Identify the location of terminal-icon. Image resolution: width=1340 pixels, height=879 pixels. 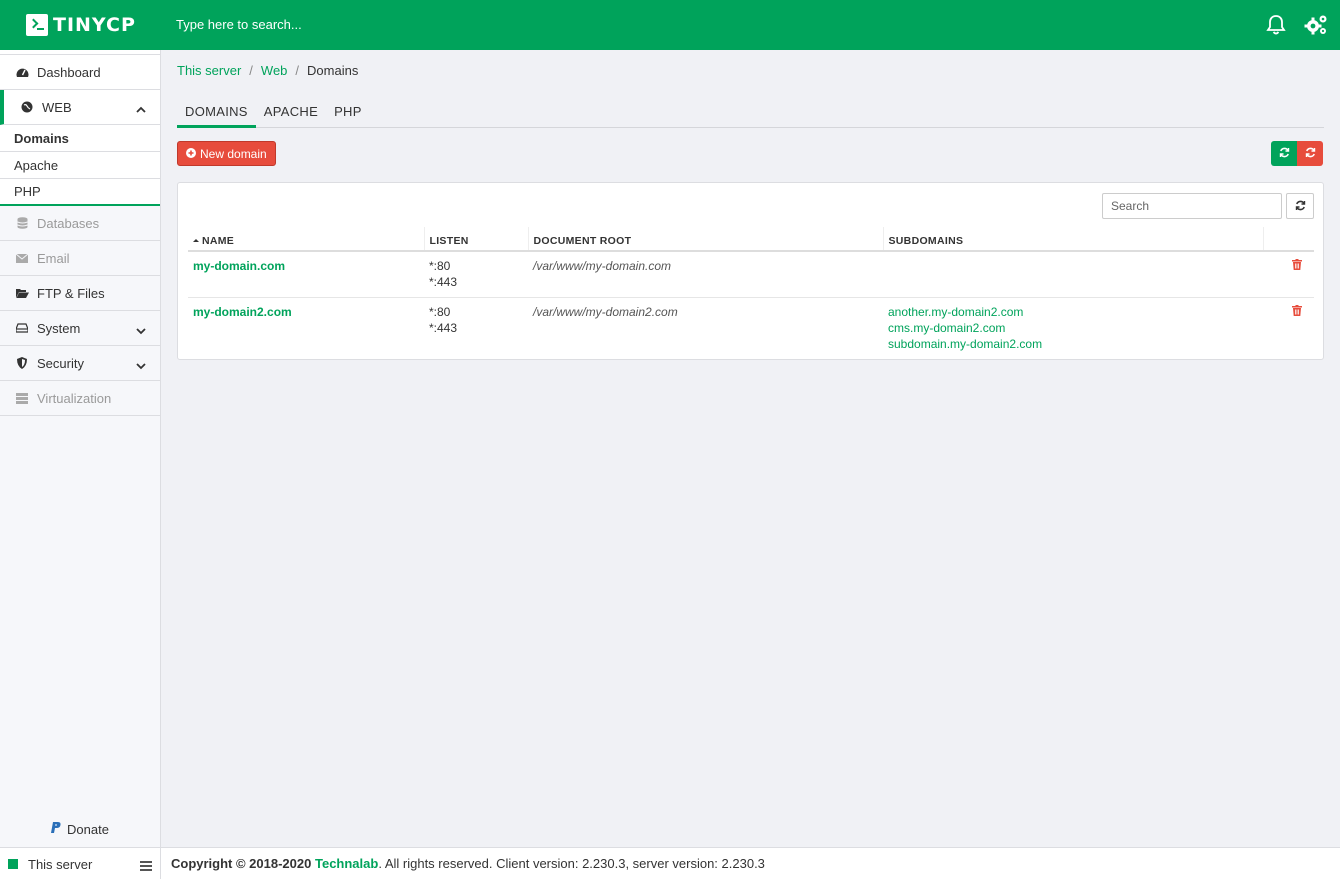
(37, 25).